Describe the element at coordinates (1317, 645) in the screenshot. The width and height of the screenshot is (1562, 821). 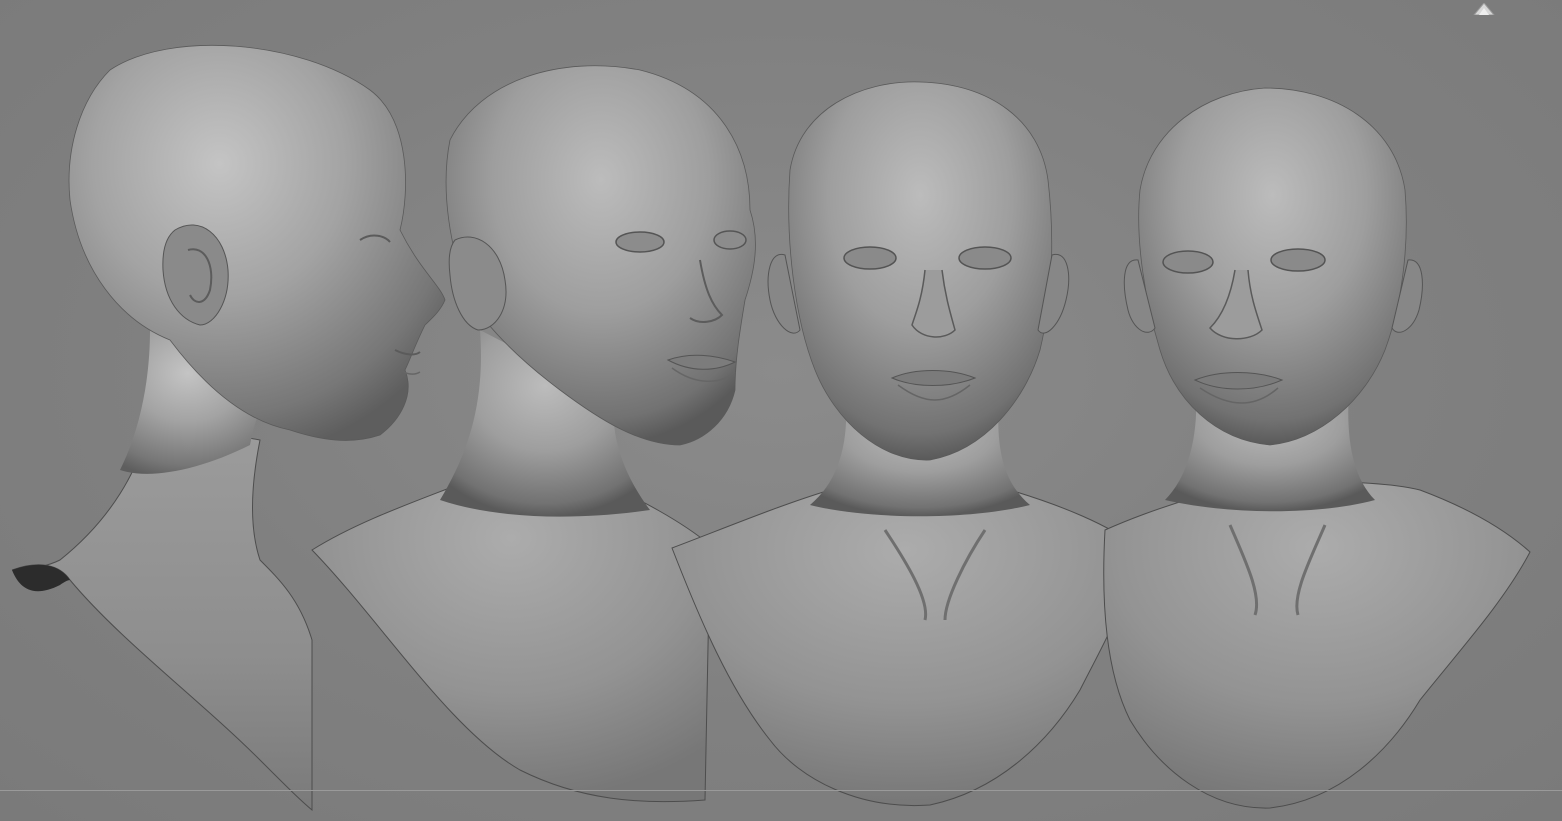
I see `front-tilted-torso` at that location.